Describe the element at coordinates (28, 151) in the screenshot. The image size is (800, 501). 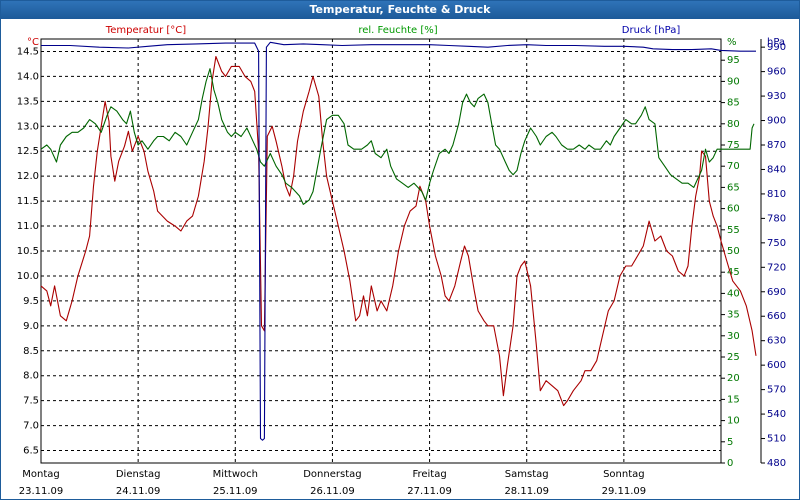
I see `y-left-tick-label: 12.5` at that location.